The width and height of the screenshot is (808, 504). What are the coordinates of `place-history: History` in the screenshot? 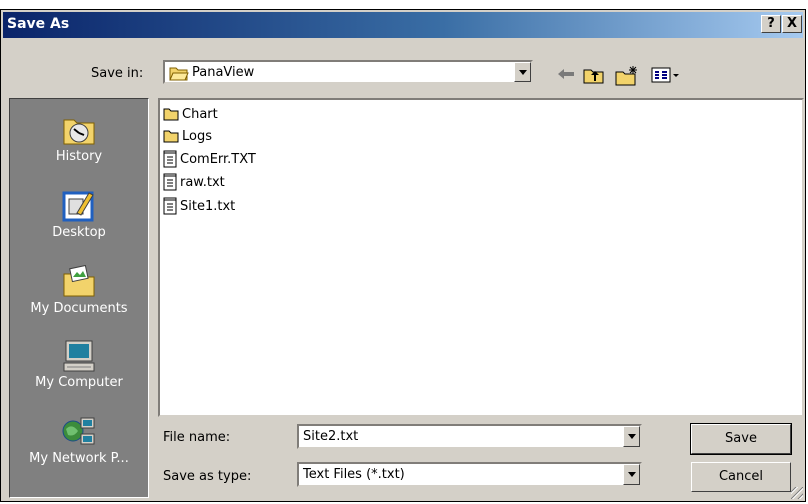 It's located at (79, 138).